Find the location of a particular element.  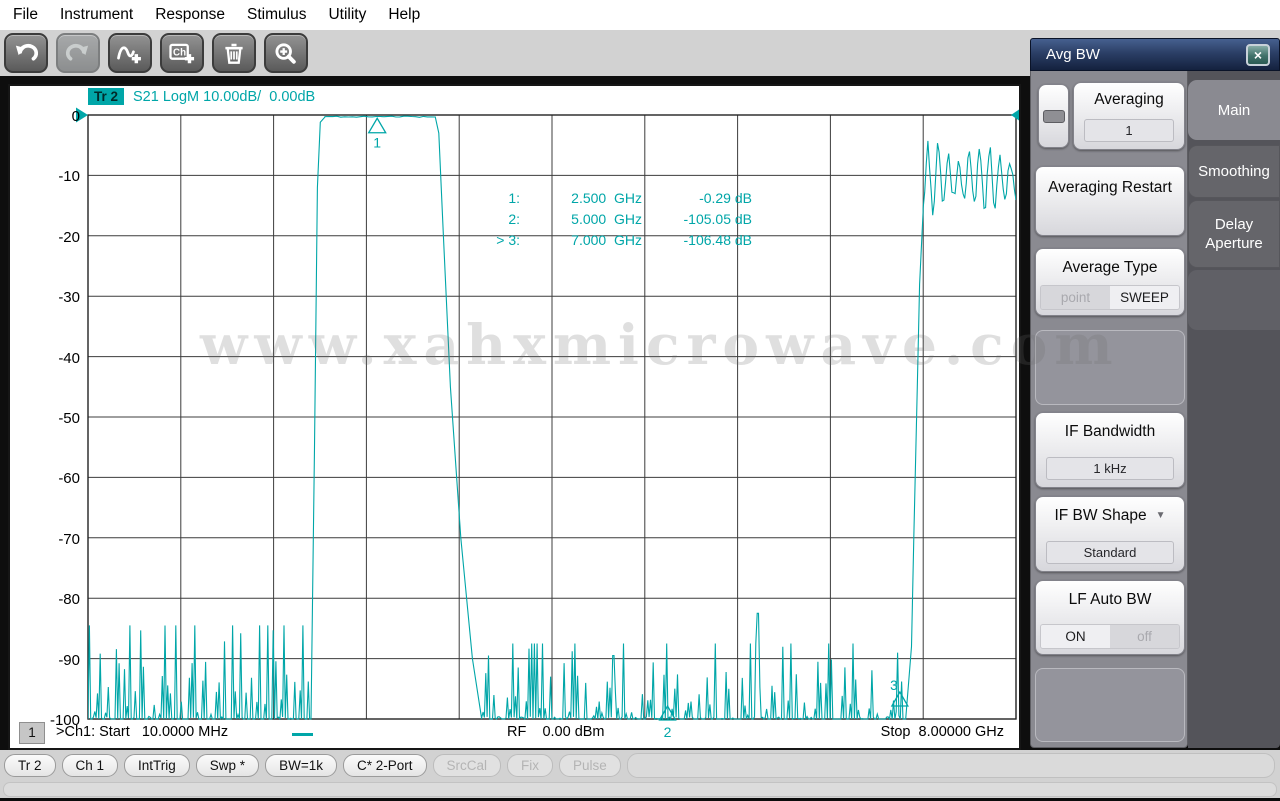

average-type-segment: point SWEEP is located at coordinates (1110, 297).